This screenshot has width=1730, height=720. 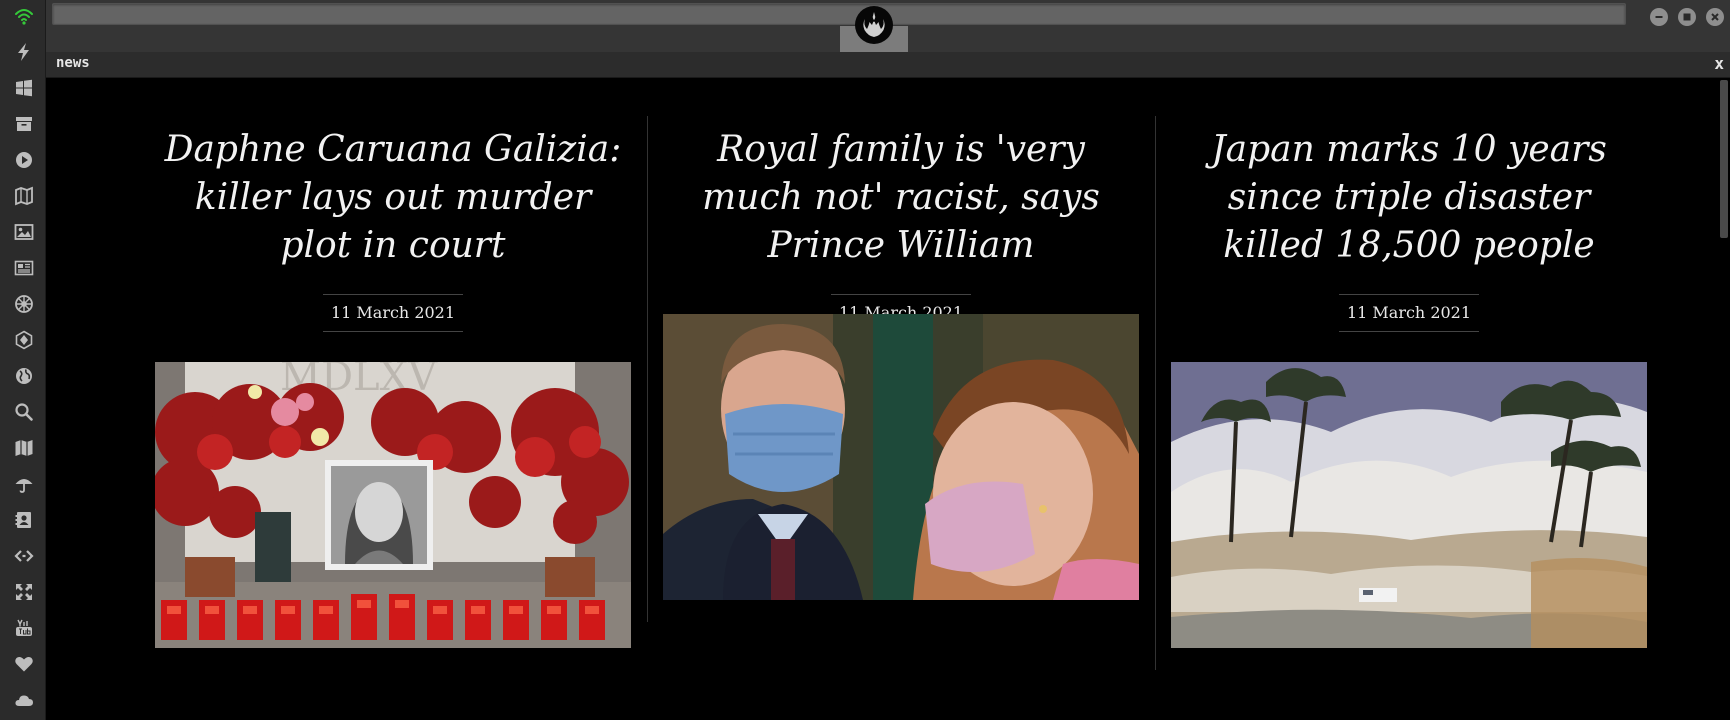 I want to click on image-icon, so click(x=24, y=232).